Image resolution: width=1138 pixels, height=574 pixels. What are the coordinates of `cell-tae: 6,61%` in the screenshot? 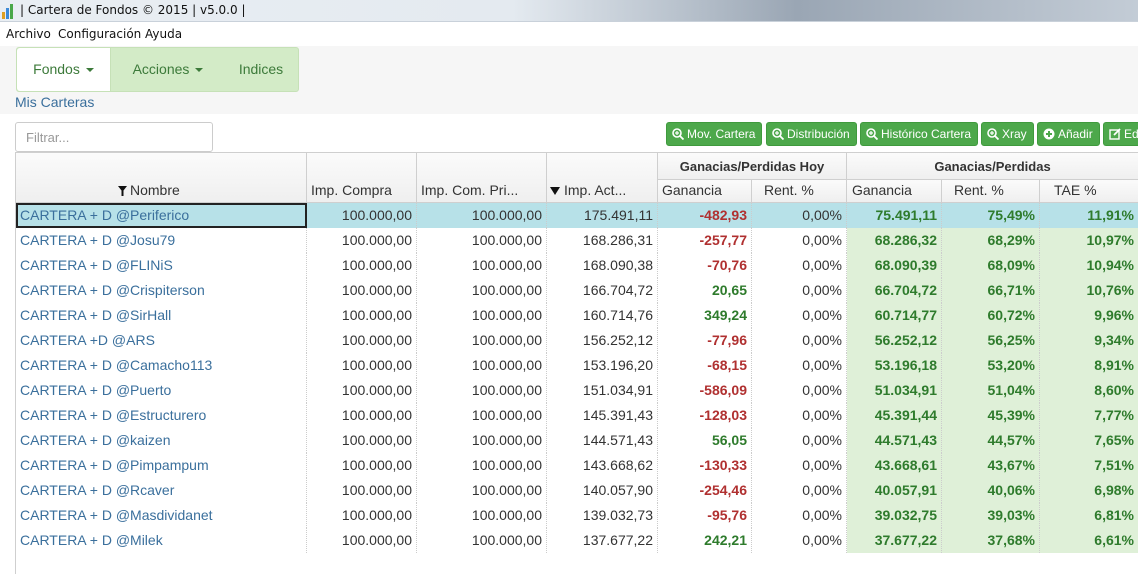 It's located at (1089, 540).